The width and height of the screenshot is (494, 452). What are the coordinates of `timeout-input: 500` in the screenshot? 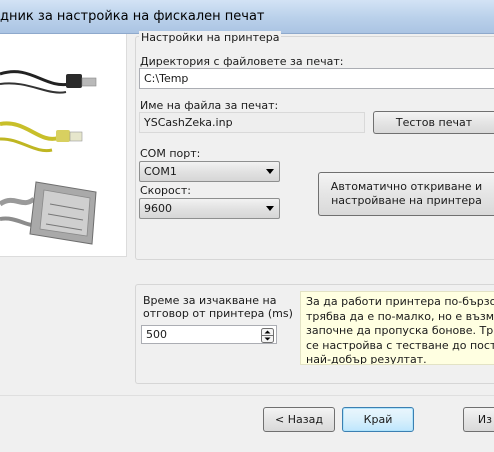 It's located at (209, 334).